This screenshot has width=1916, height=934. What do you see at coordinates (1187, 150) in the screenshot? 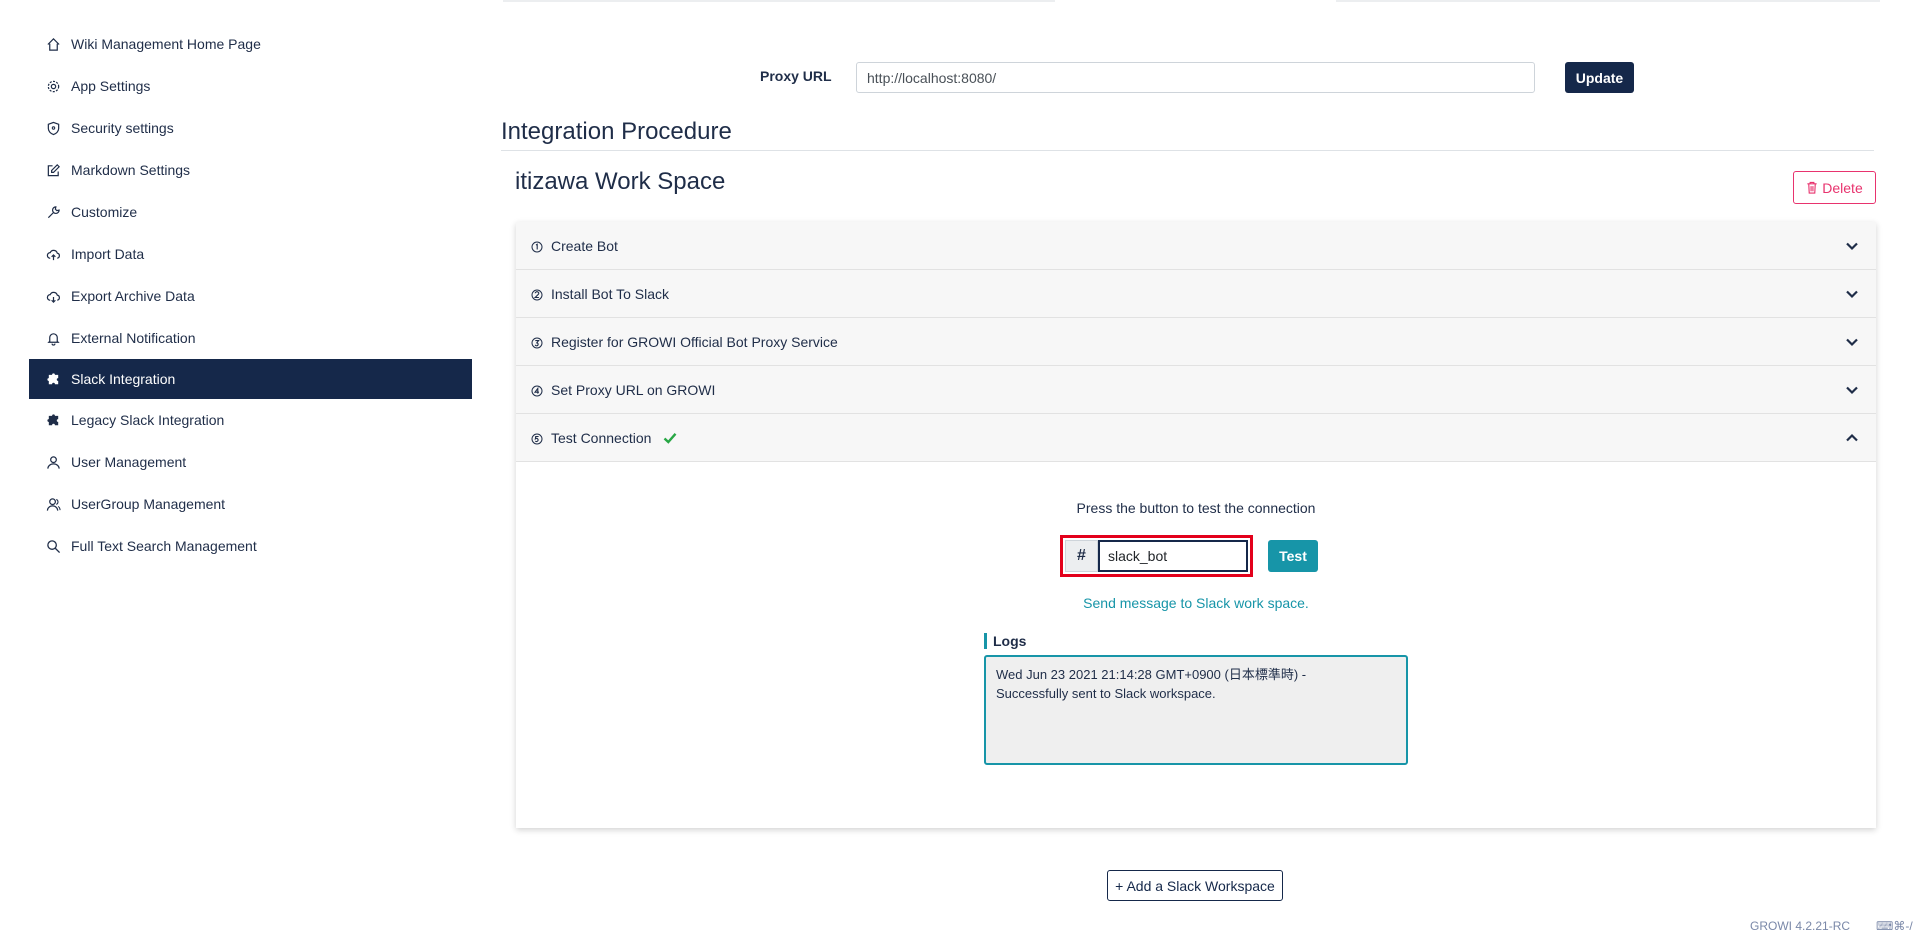
I see `section-divider` at bounding box center [1187, 150].